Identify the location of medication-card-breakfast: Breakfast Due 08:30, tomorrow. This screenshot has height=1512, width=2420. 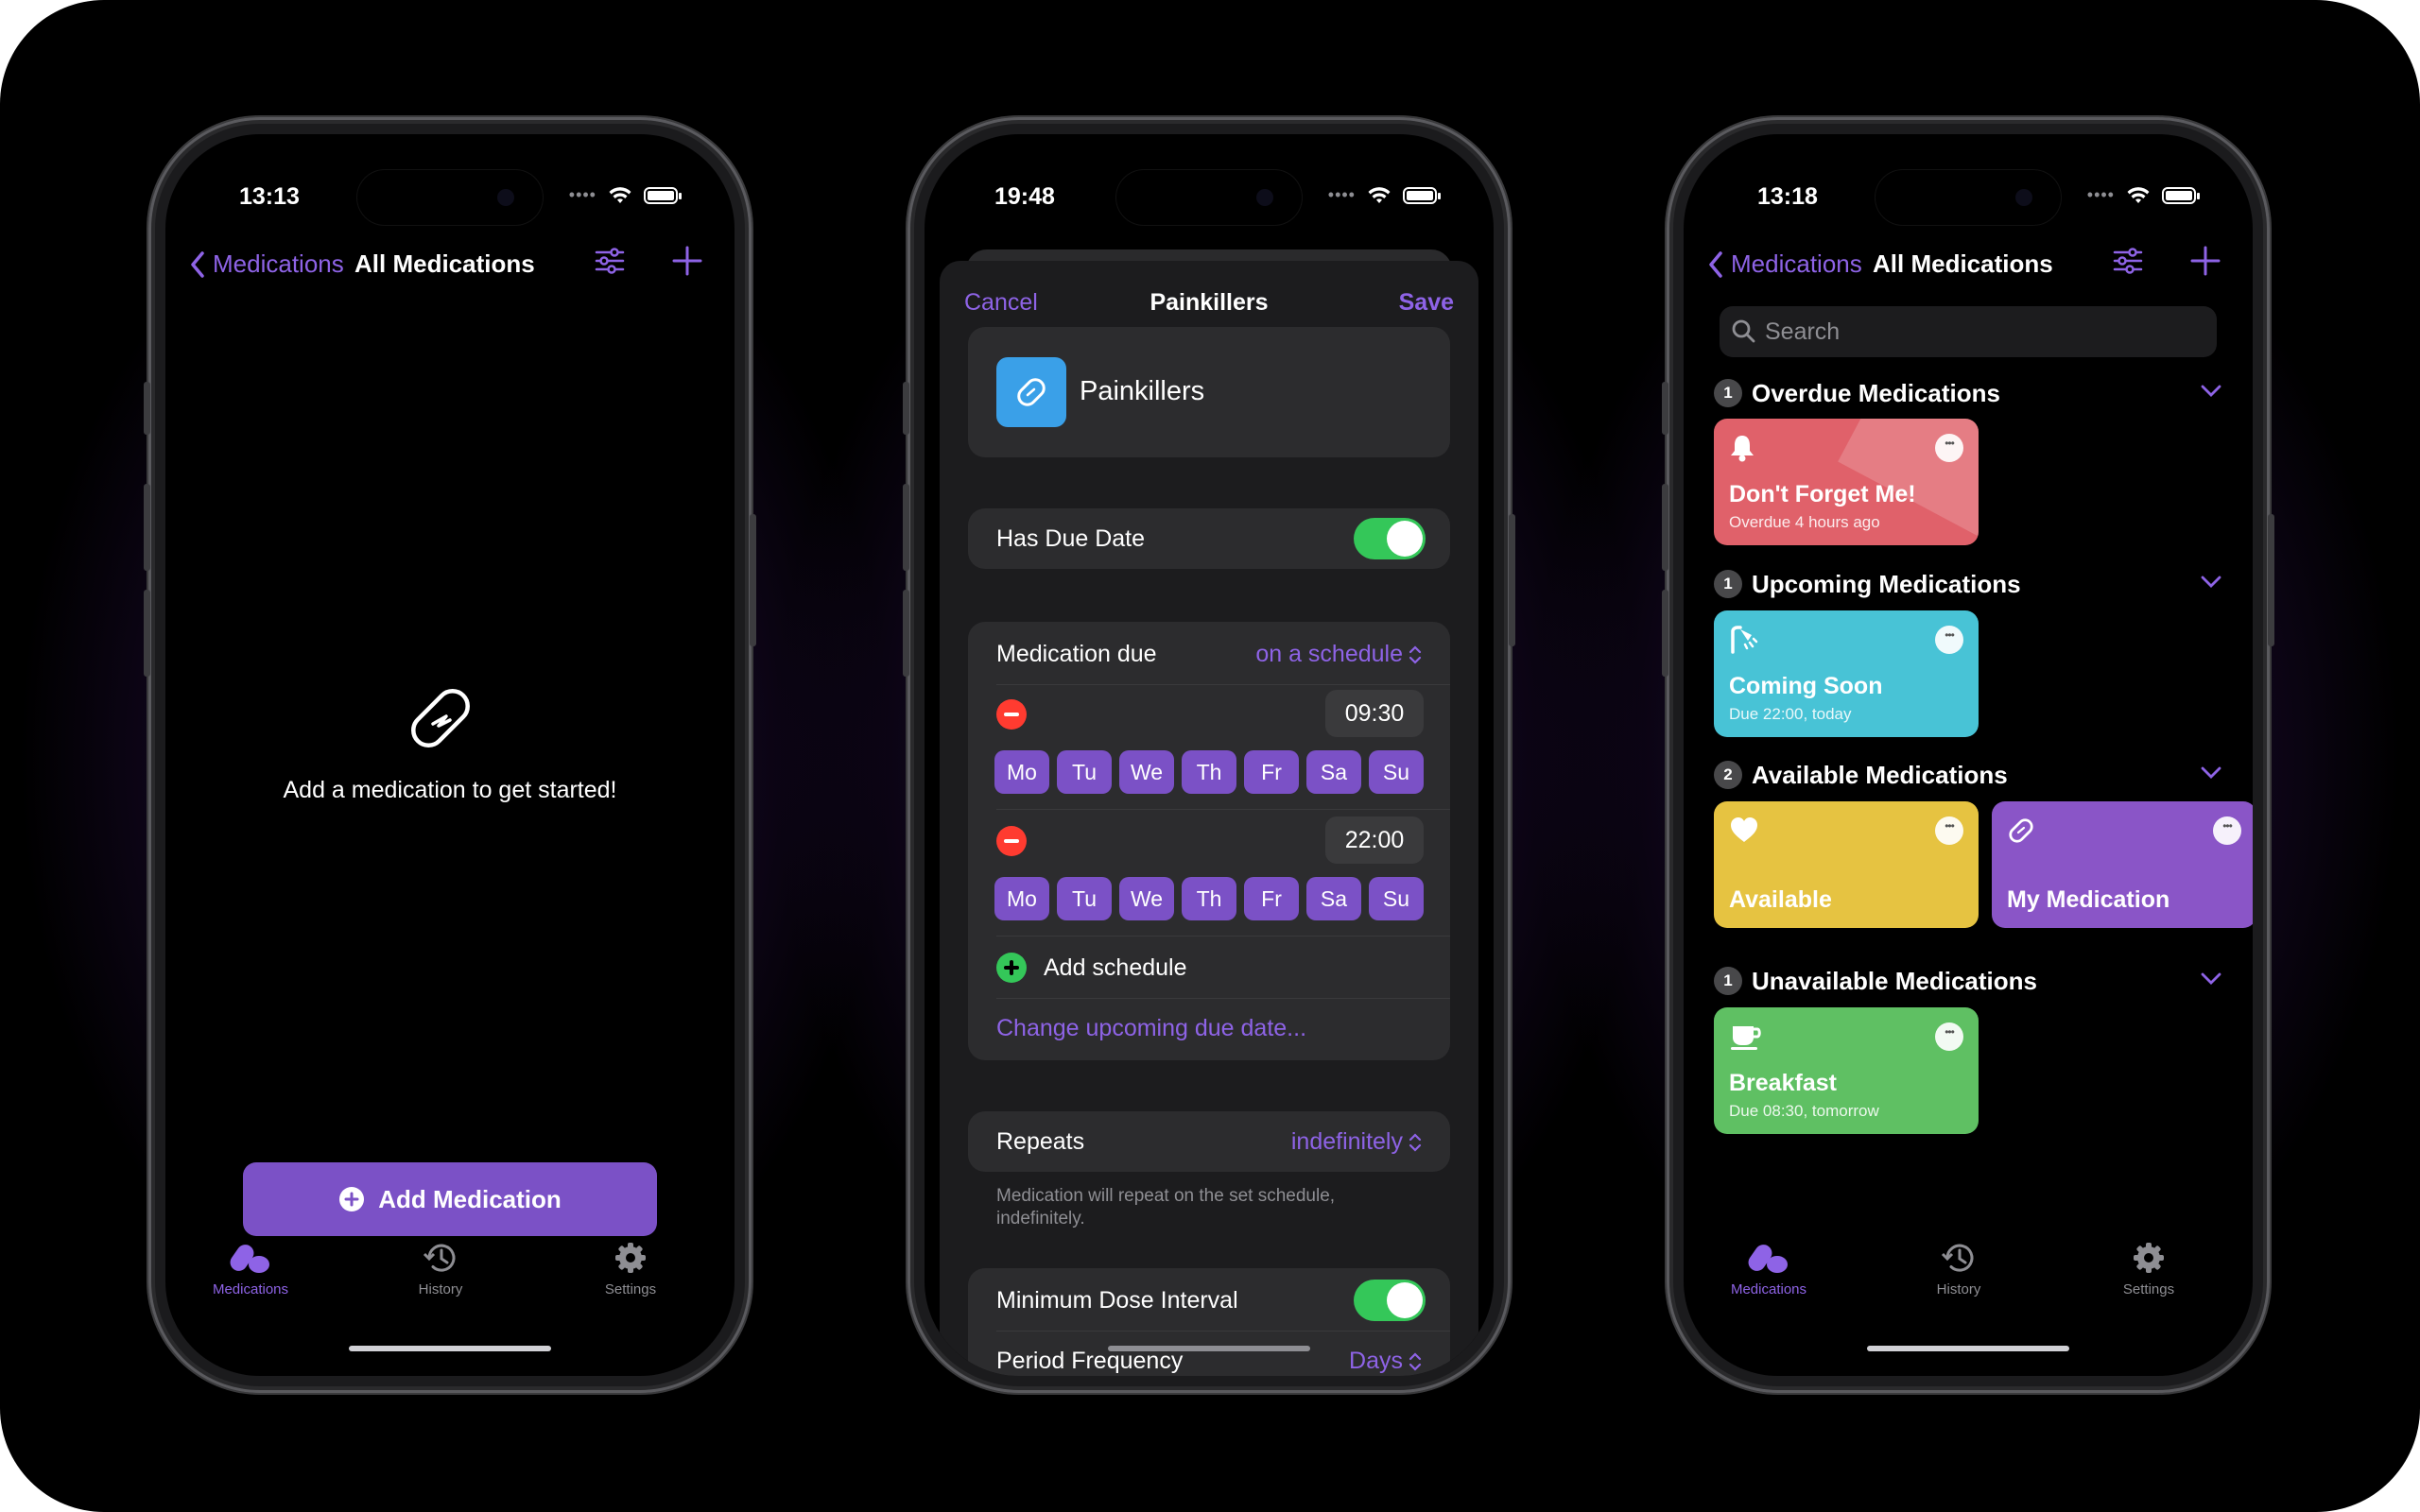
(1846, 1070).